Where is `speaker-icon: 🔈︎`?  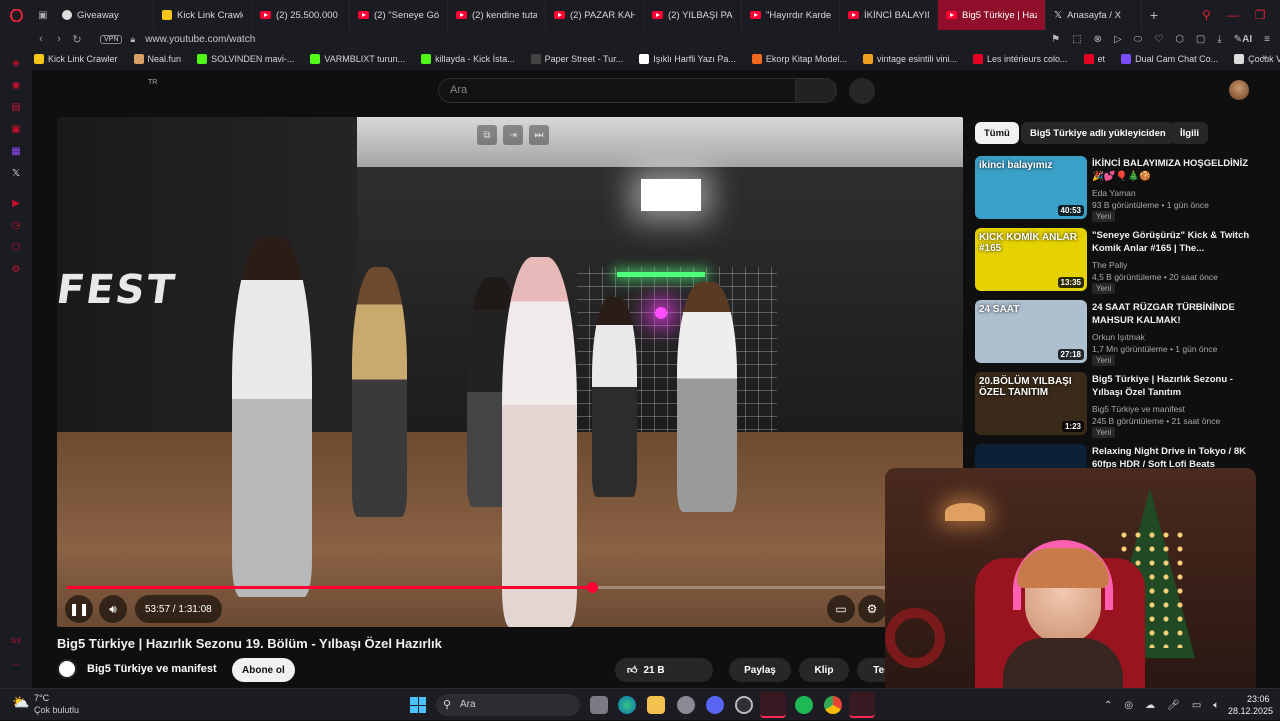
speaker-icon: 🔈︎ is located at coordinates (1216, 705).